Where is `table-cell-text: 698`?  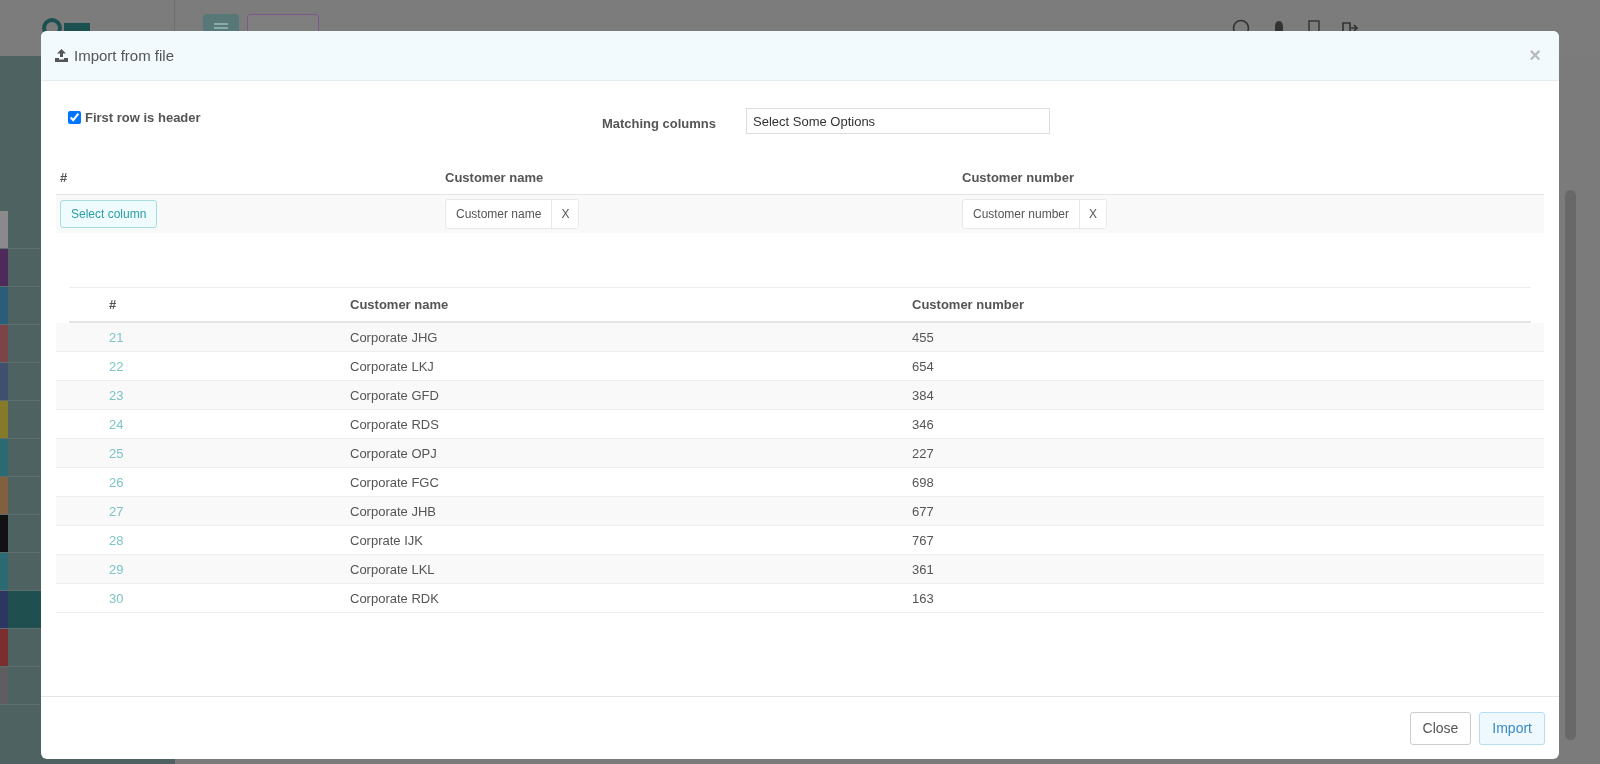
table-cell-text: 698 is located at coordinates (923, 482).